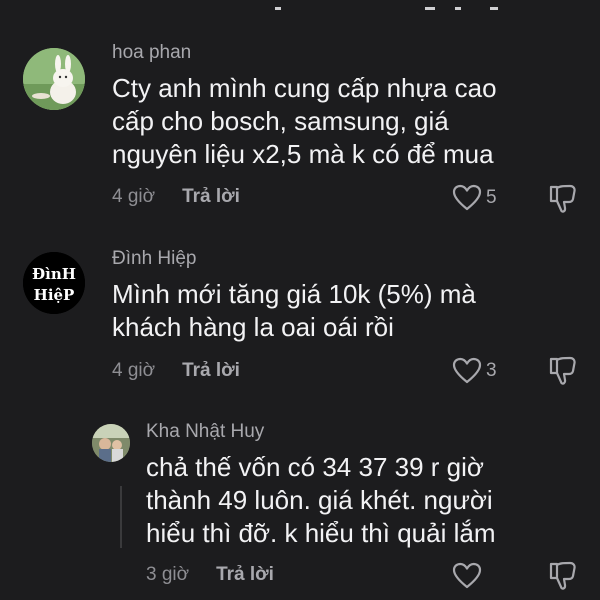 The image size is (600, 600). Describe the element at coordinates (300, 5) in the screenshot. I see `previous-content-edge` at that location.